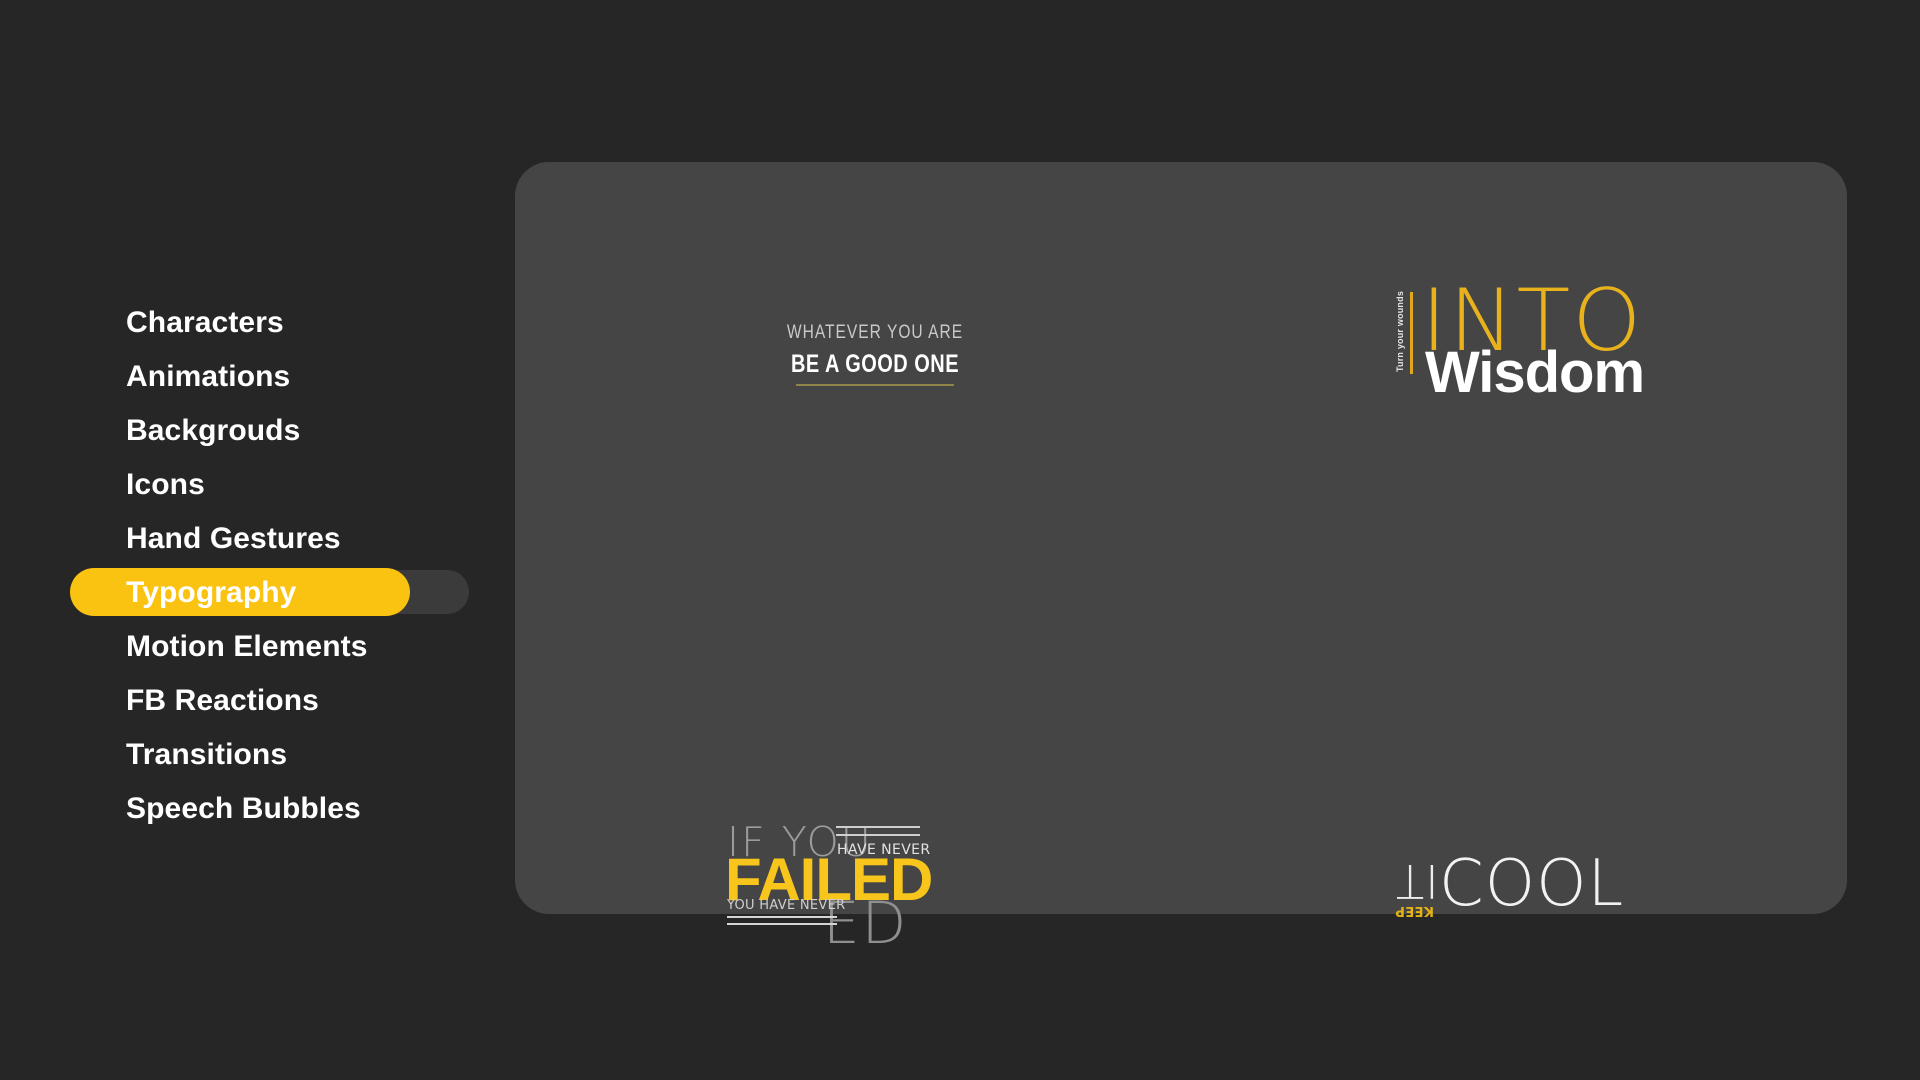 The height and width of the screenshot is (1080, 1920). What do you see at coordinates (211, 592) in the screenshot?
I see `sidebar-item-label: Typography` at bounding box center [211, 592].